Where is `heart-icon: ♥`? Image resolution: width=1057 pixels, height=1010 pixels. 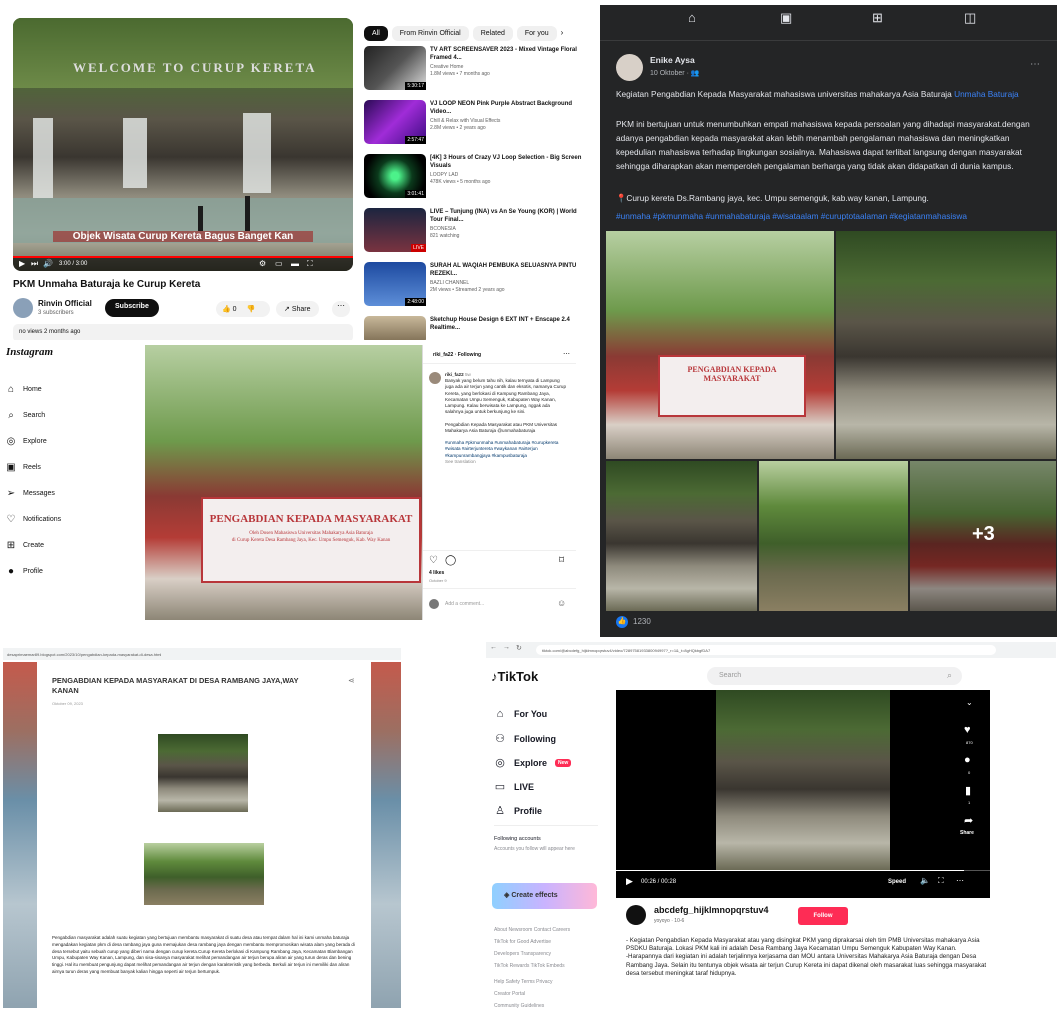
heart-icon: ♥ is located at coordinates (967, 730).